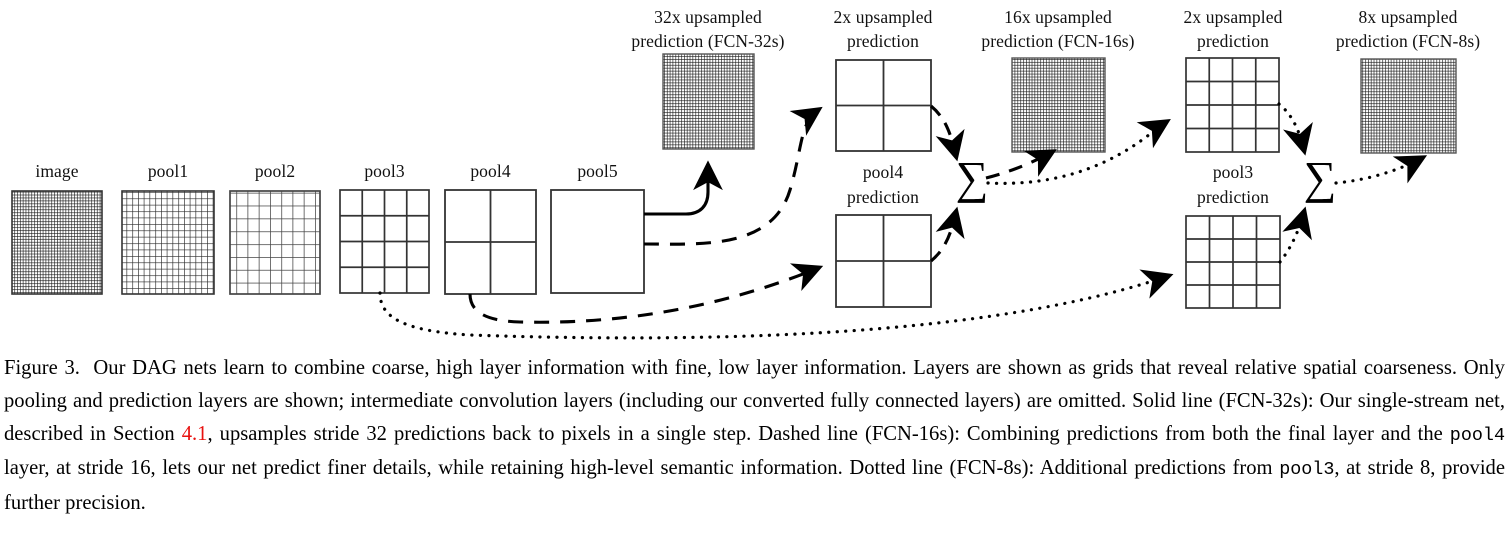 This screenshot has width=1509, height=552. I want to click on label-16x-upsampled-line2: prediction (FCN-16s), so click(1058, 41).